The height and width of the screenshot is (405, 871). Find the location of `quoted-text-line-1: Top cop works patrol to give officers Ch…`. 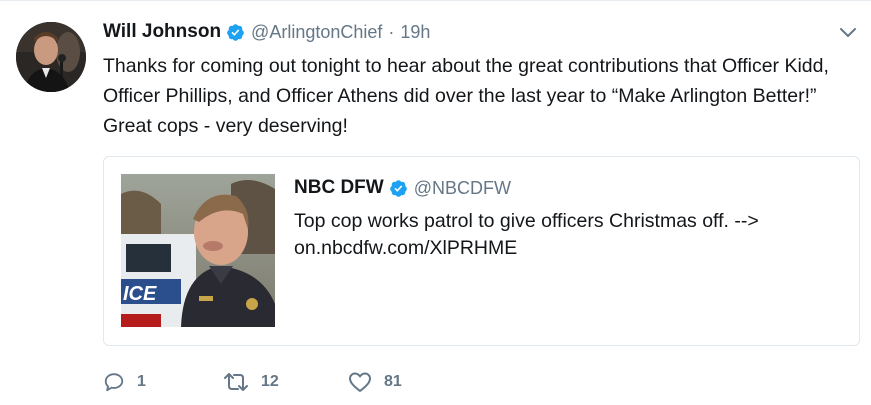

quoted-text-line-1: Top cop works patrol to give officers Ch… is located at coordinates (526, 221).